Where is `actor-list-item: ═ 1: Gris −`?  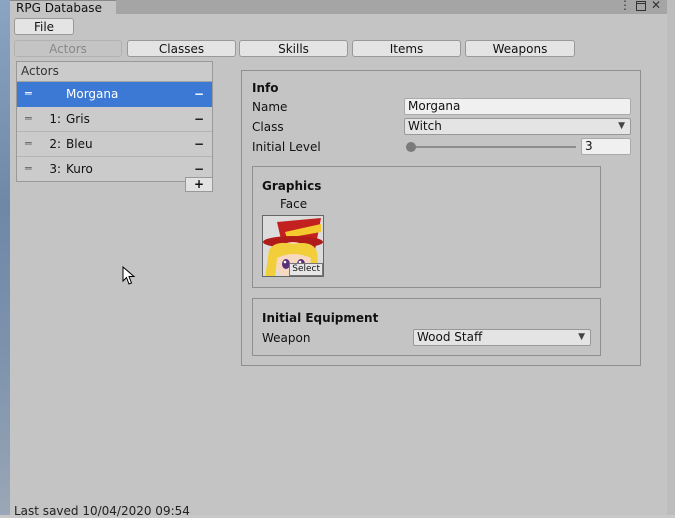 actor-list-item: ═ 1: Gris − is located at coordinates (114, 119).